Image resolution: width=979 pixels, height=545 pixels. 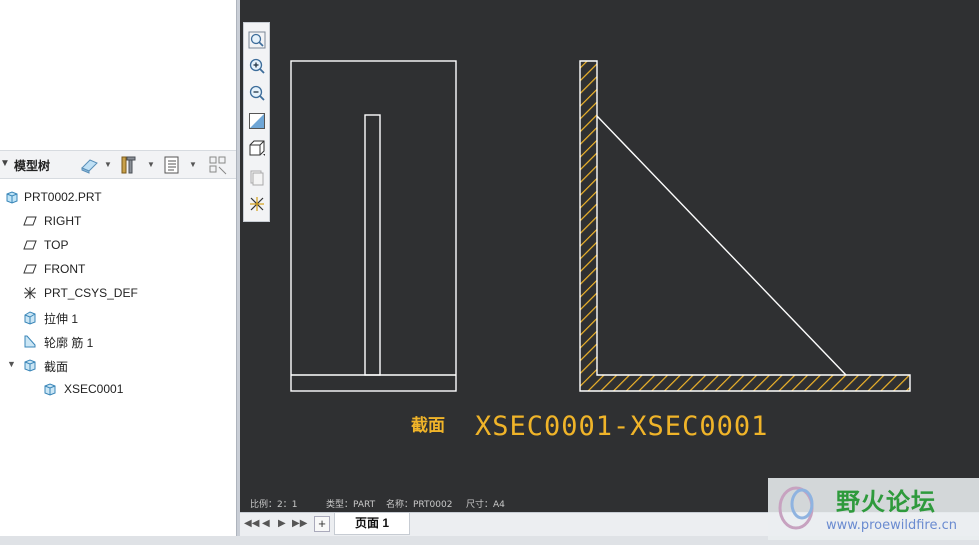 What do you see at coordinates (419, 504) in the screenshot?
I see `name-note: 名称：PRT0002` at bounding box center [419, 504].